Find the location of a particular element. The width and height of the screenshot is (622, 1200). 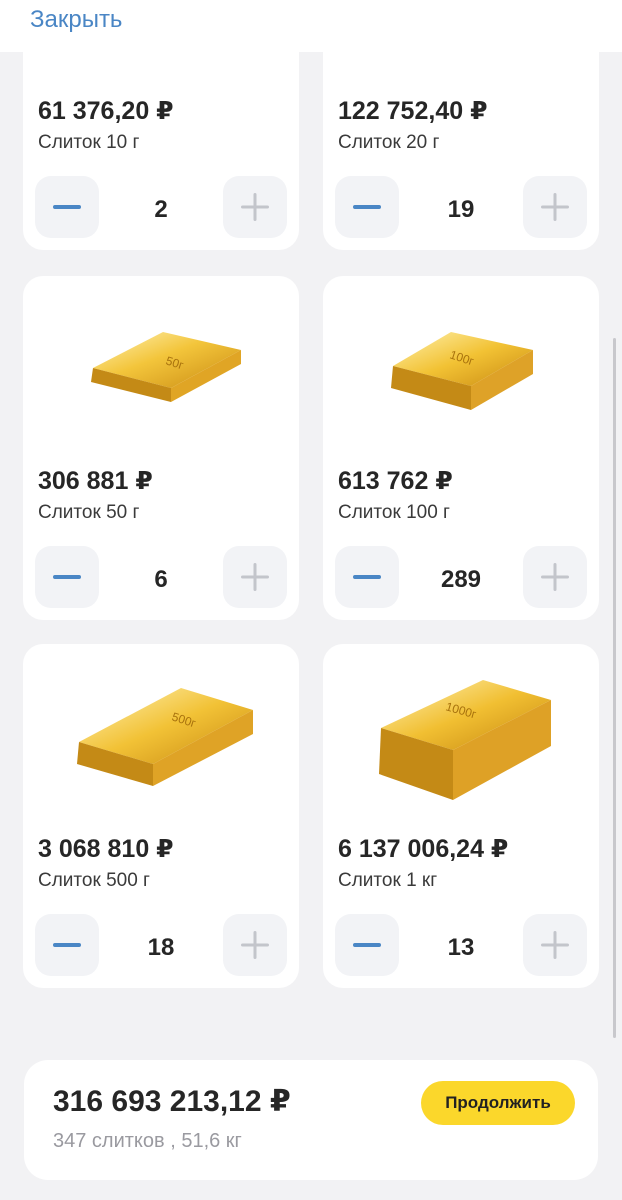

product-name: Слиток 50 г is located at coordinates (89, 512).